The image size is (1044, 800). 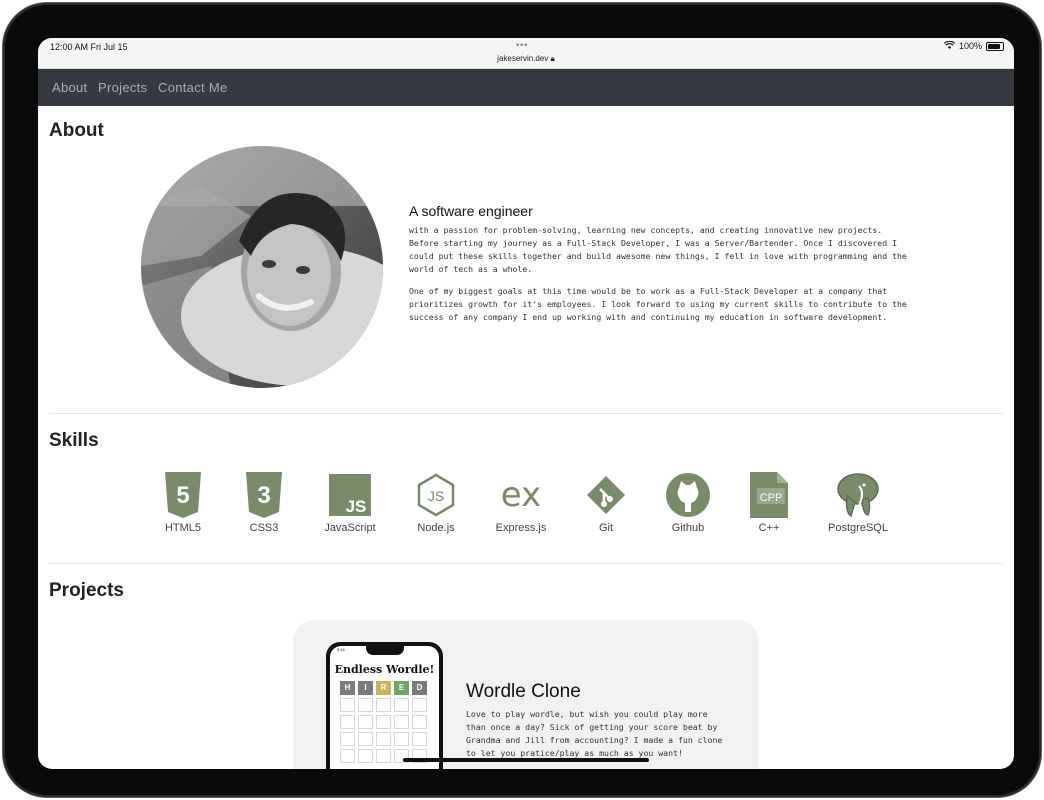 I want to click on nav-contact: Contact Me, so click(x=192, y=87).